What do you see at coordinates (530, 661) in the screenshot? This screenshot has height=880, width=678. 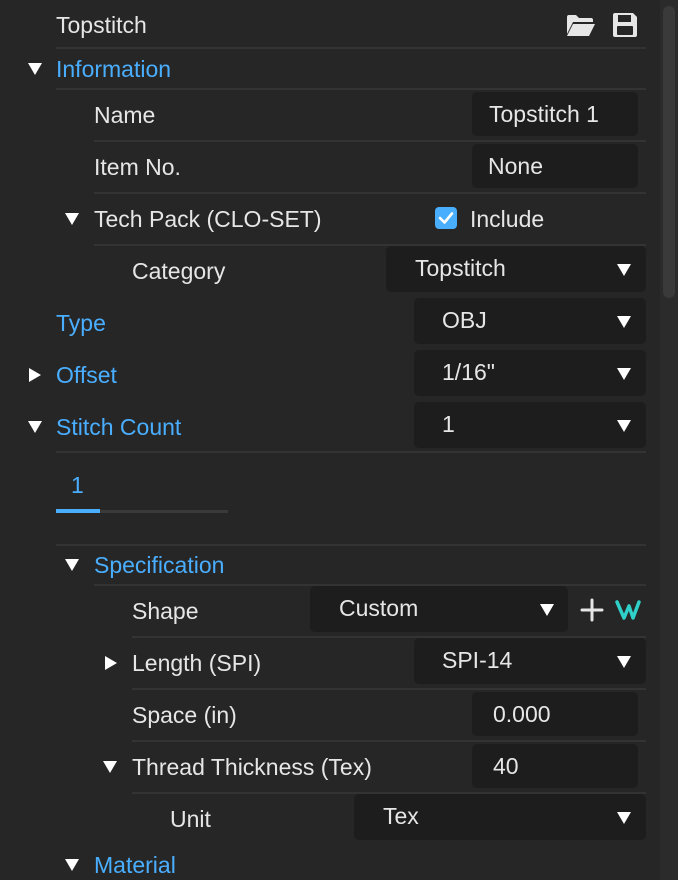 I see `length-dropdown: SPI-14` at bounding box center [530, 661].